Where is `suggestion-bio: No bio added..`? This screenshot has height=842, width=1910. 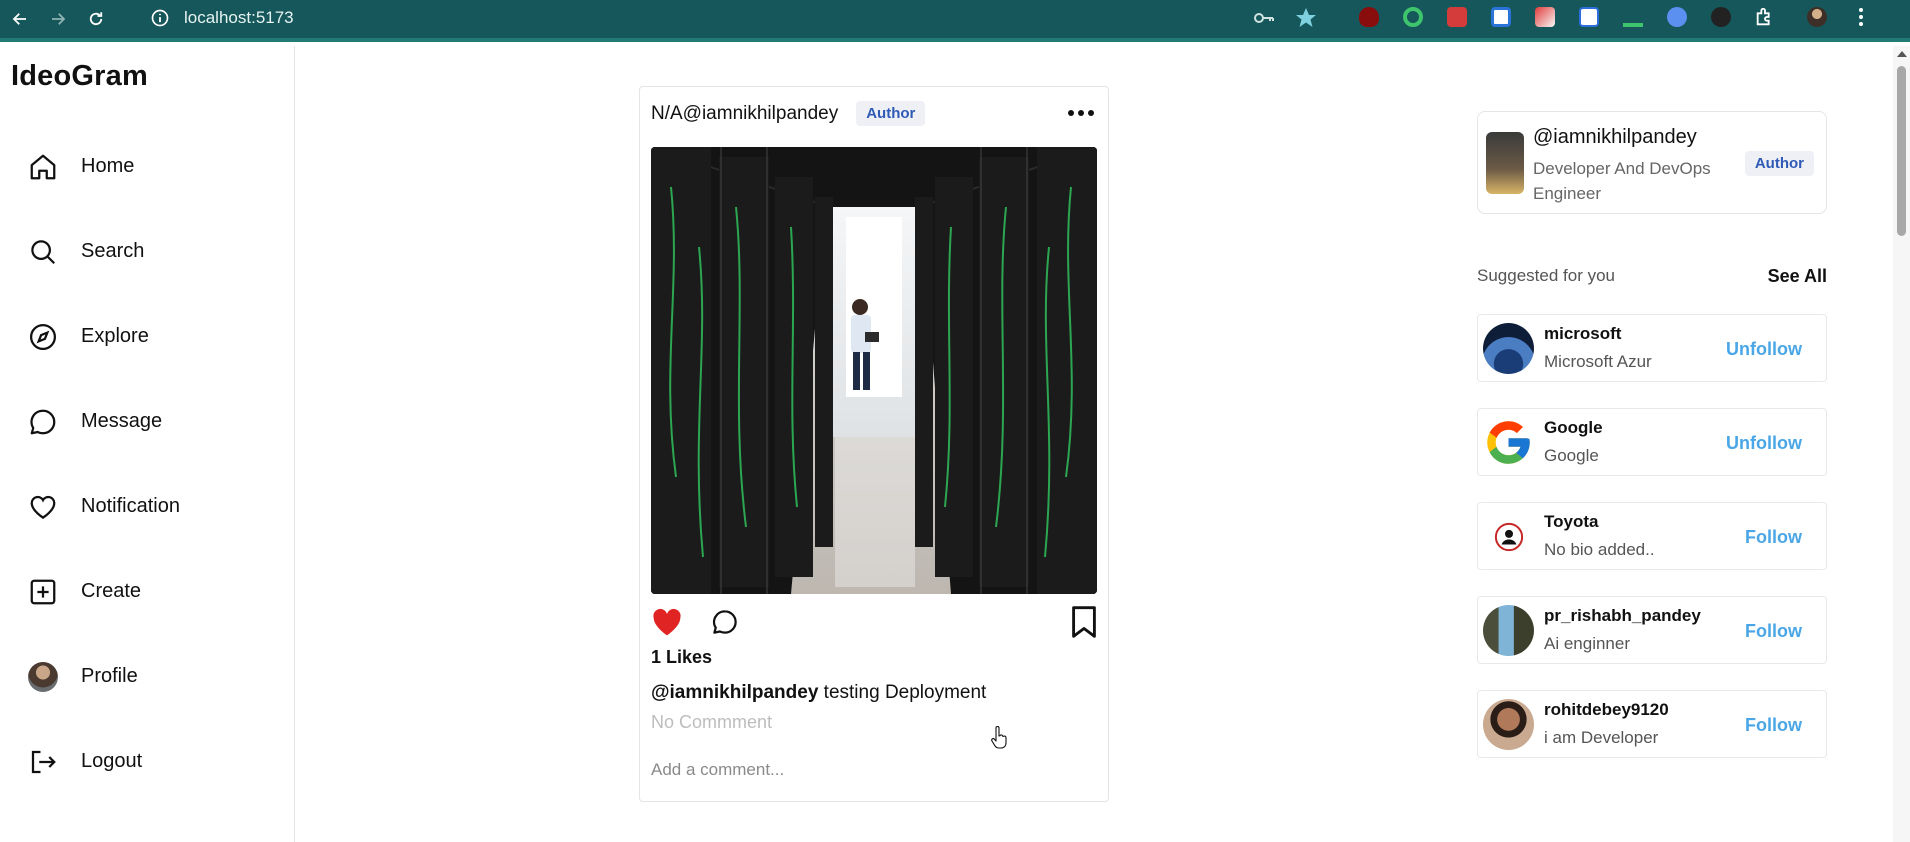 suggestion-bio: No bio added.. is located at coordinates (1599, 549).